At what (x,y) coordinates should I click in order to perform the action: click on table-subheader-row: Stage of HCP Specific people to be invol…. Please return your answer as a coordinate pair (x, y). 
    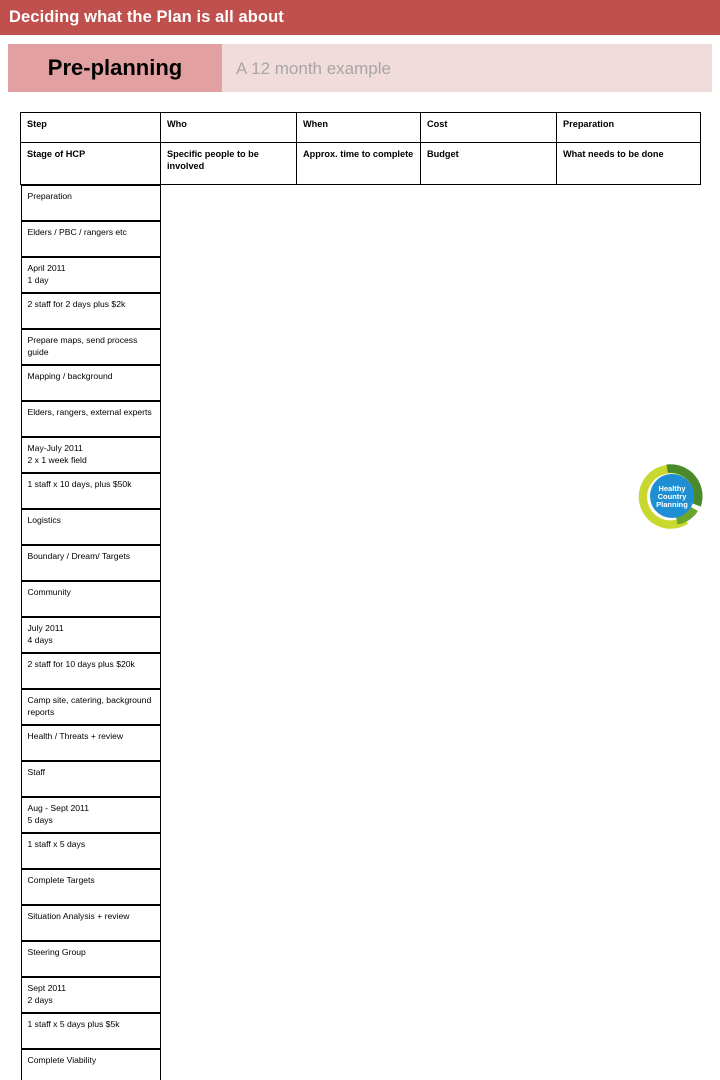
    Looking at the image, I should click on (361, 164).